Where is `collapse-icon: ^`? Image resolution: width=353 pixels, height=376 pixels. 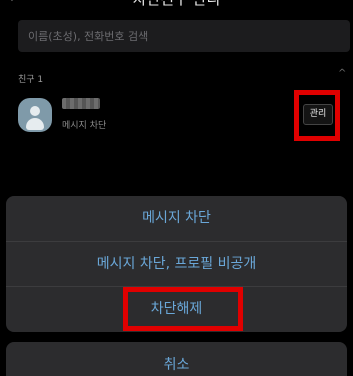 collapse-icon: ^ is located at coordinates (342, 73).